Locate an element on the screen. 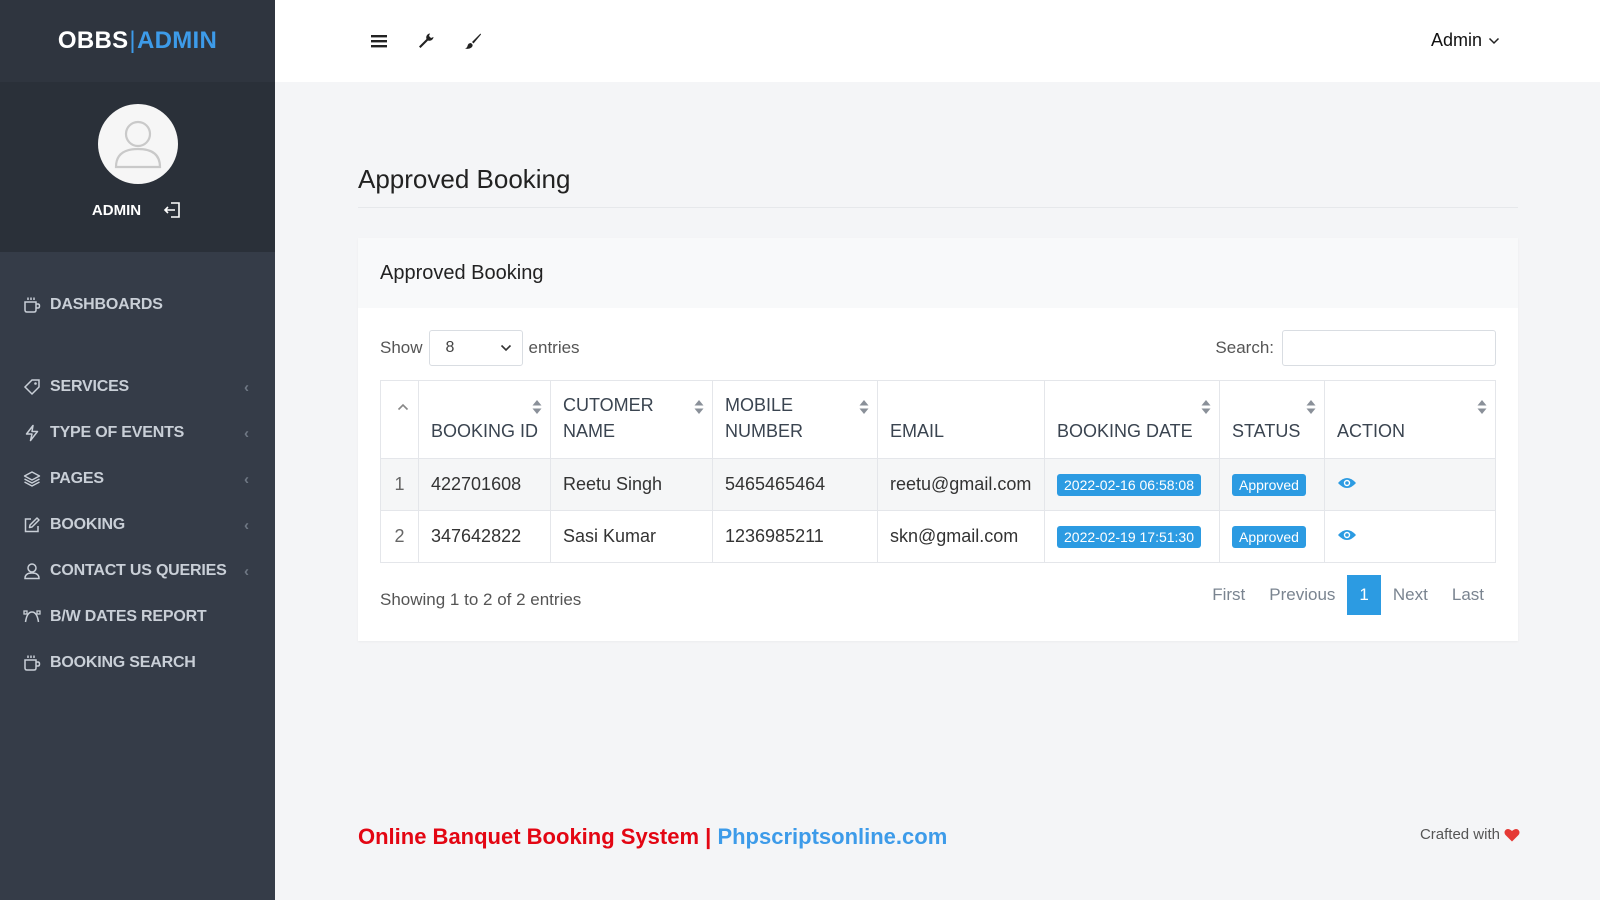 The image size is (1600, 900). booking-date-badge: 2022-02-16 06:58:08 is located at coordinates (1129, 484).